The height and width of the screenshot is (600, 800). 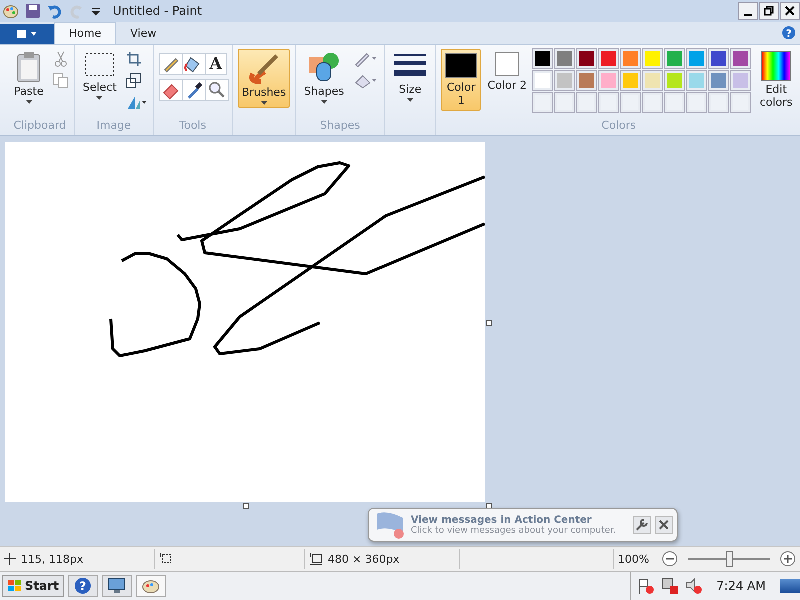 What do you see at coordinates (669, 586) in the screenshot?
I see `network-icon` at bounding box center [669, 586].